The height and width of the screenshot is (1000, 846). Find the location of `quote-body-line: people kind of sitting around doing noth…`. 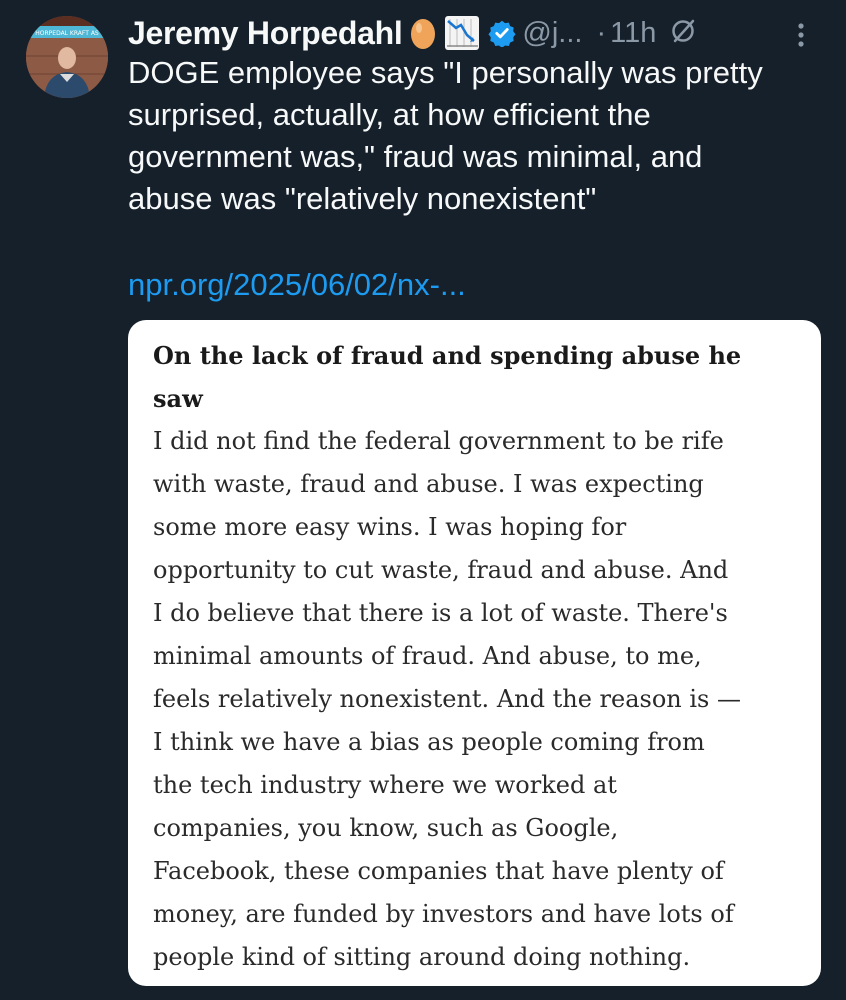

quote-body-line: people kind of sitting around doing noth… is located at coordinates (422, 957).